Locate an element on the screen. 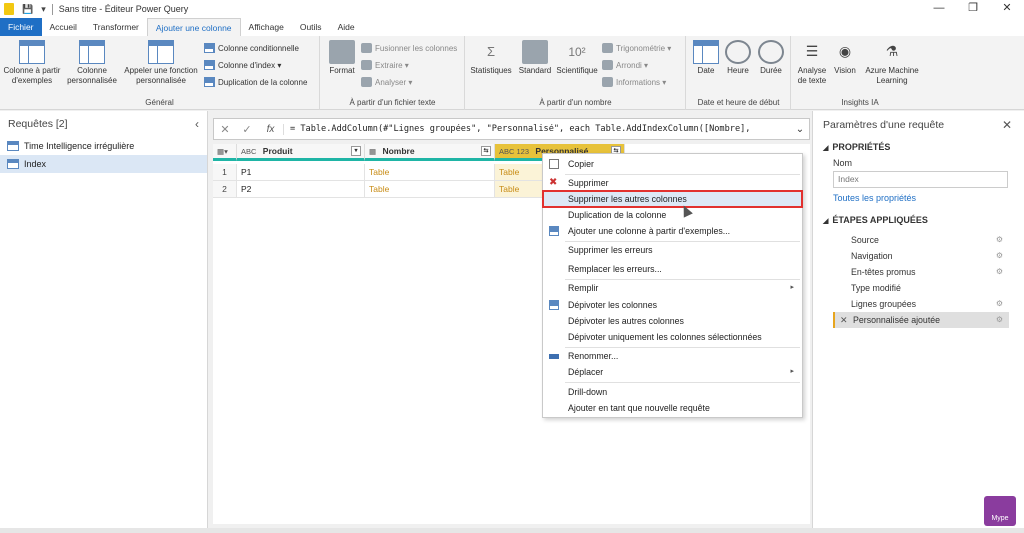 Image resolution: width=1024 pixels, height=533 pixels. tab-aide: Aide is located at coordinates (346, 27).